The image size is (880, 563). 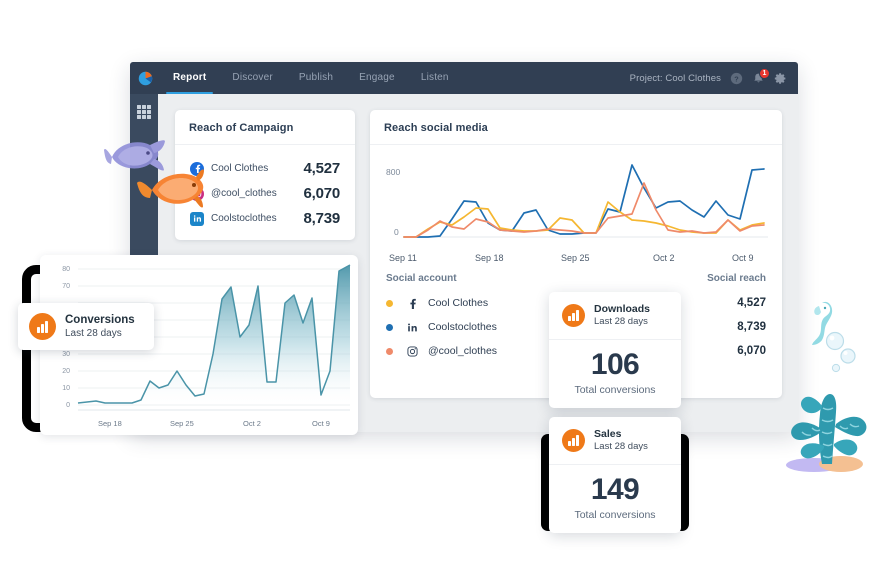 I want to click on nav-label: Publish, so click(x=316, y=77).